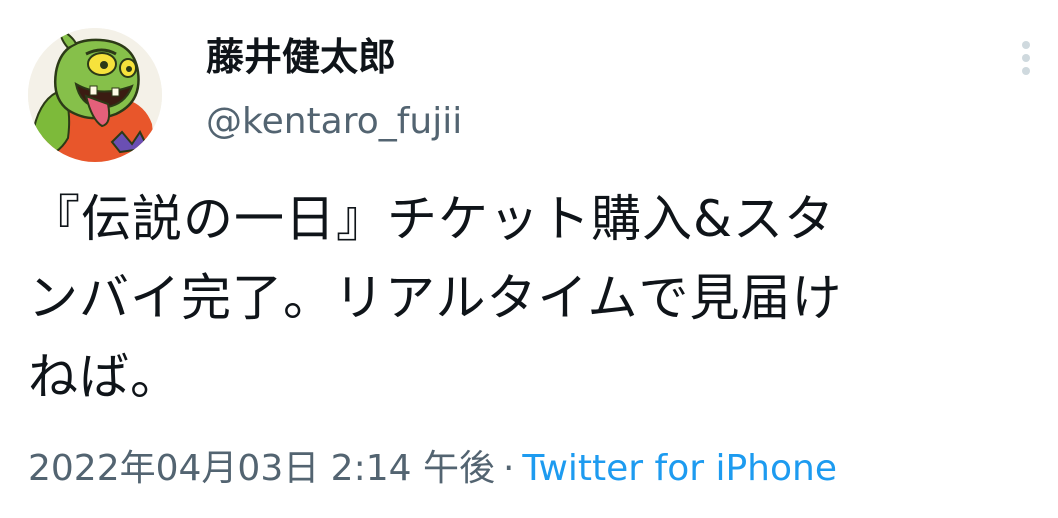  Describe the element at coordinates (435, 298) in the screenshot. I see `tweet-text-line: ンバイ完了。リアルタイムで見届け` at that location.